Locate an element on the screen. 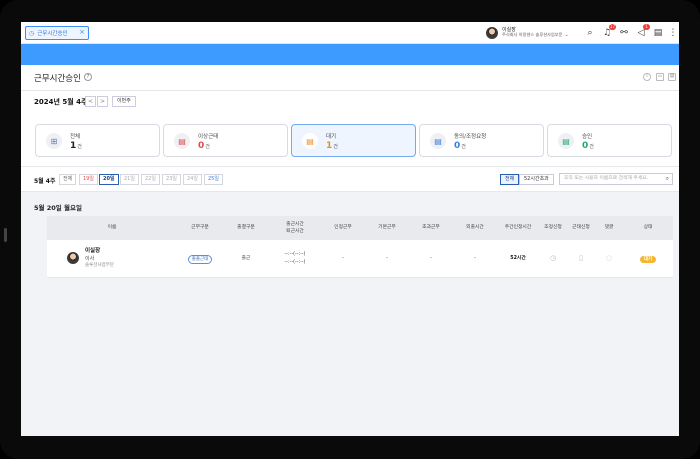 This screenshot has width=700, height=459. next-week-button: > is located at coordinates (102, 101).